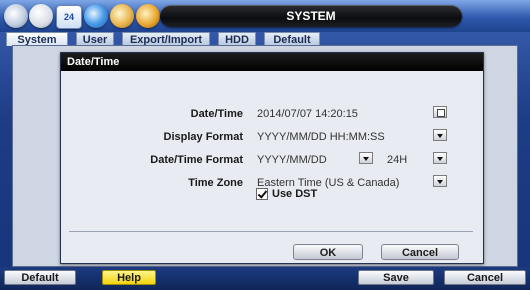 The height and width of the screenshot is (290, 530). What do you see at coordinates (420, 252) in the screenshot?
I see `dialog-cancel-button: Cancel` at bounding box center [420, 252].